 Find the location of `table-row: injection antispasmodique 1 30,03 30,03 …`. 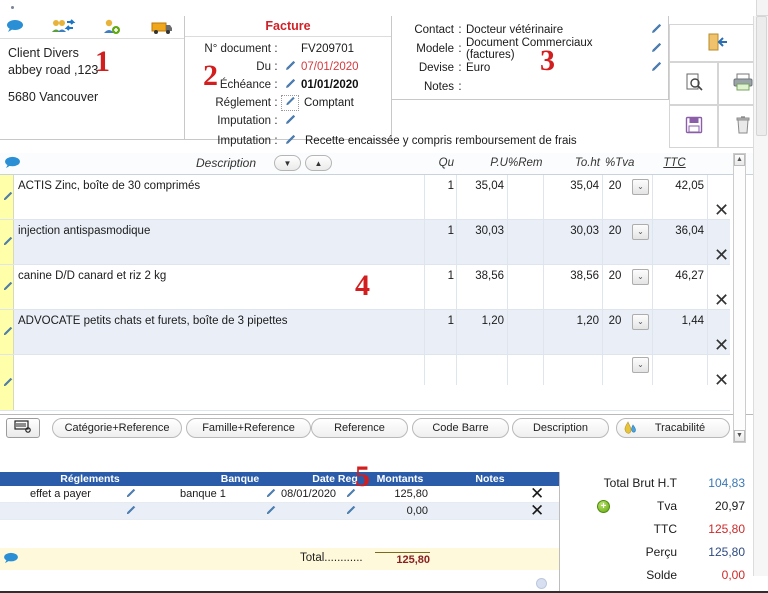

table-row: injection antispasmodique 1 30,03 30,03 … is located at coordinates (365, 242).